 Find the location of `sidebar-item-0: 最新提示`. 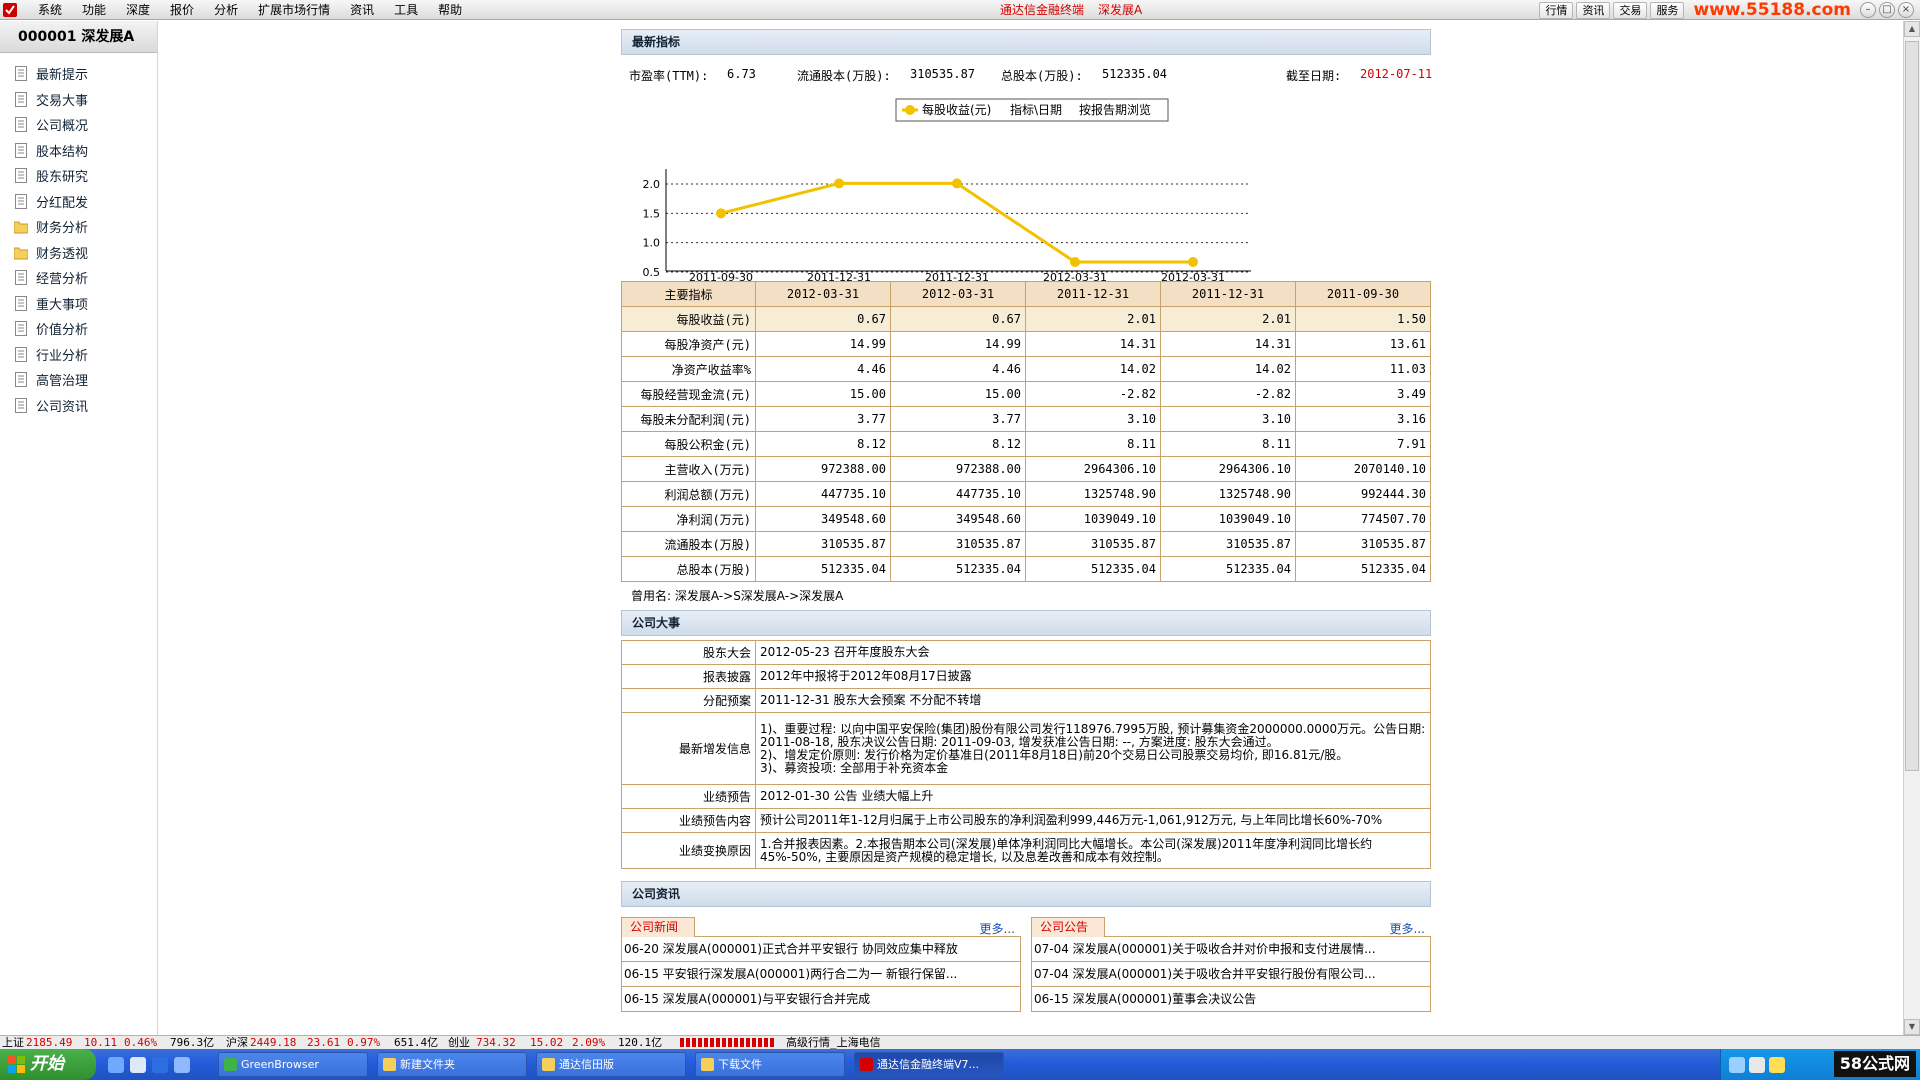

sidebar-item-0: 最新提示 is located at coordinates (78, 74).